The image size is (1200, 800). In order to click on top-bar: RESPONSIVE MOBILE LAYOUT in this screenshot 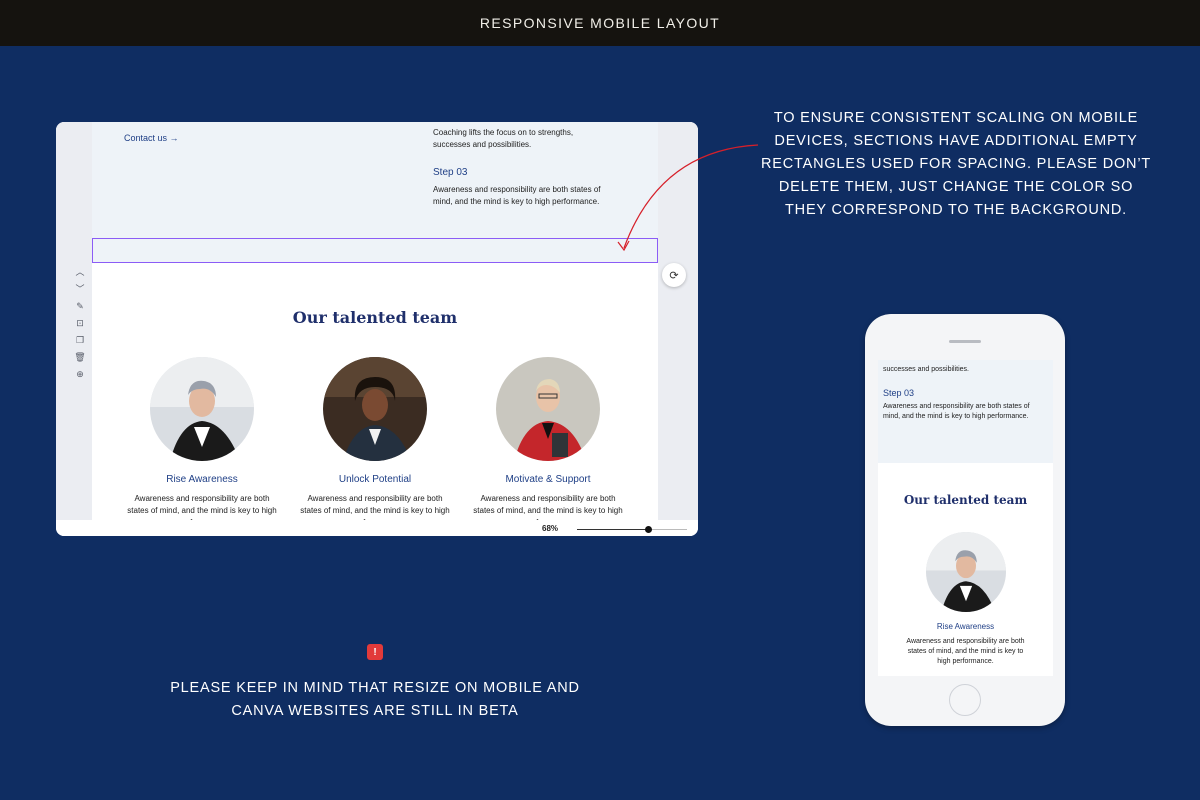, I will do `click(600, 23)`.